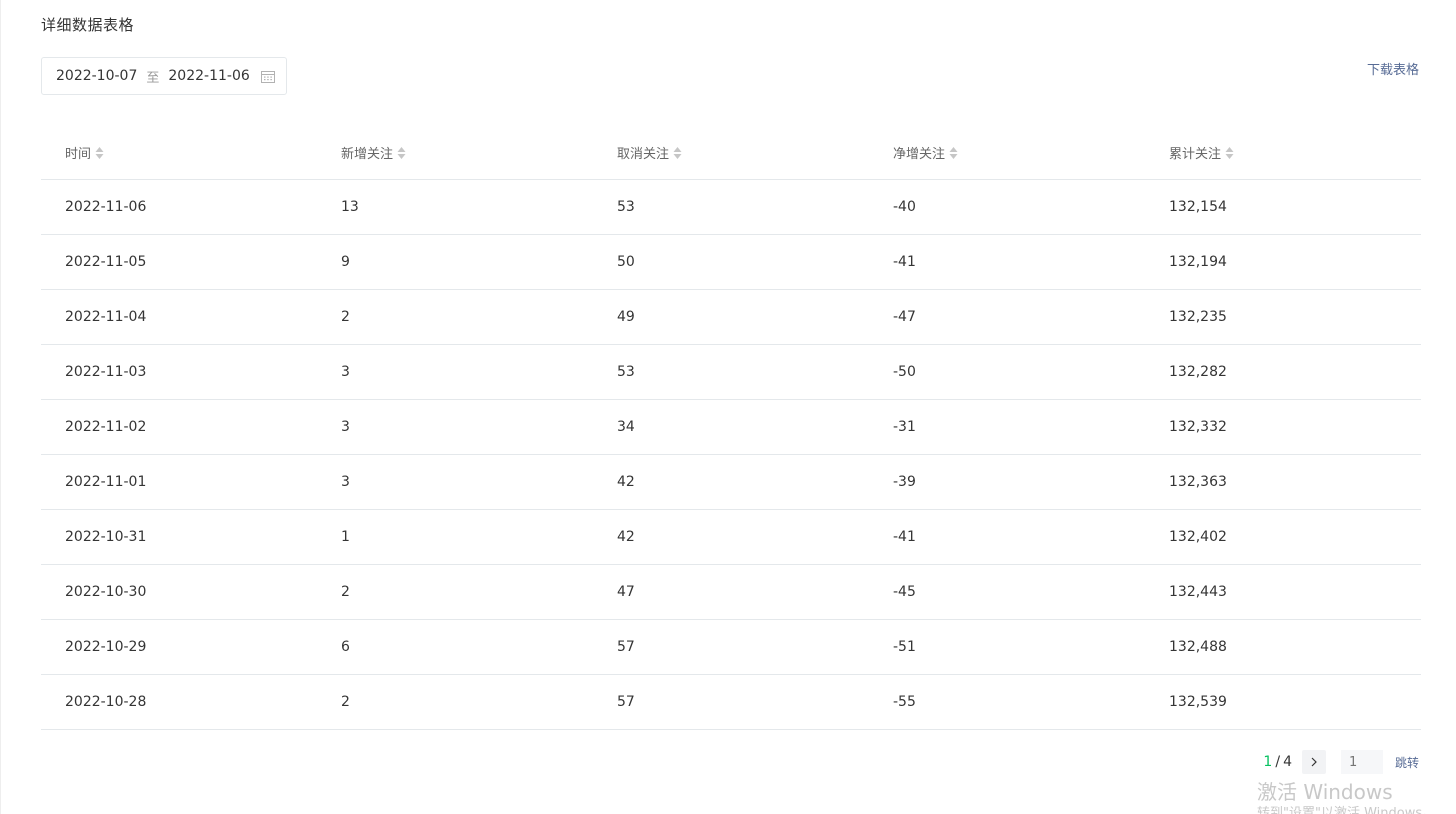 The image size is (1456, 814). Describe the element at coordinates (1007, 482) in the screenshot. I see `cell-net-follows: -39` at that location.